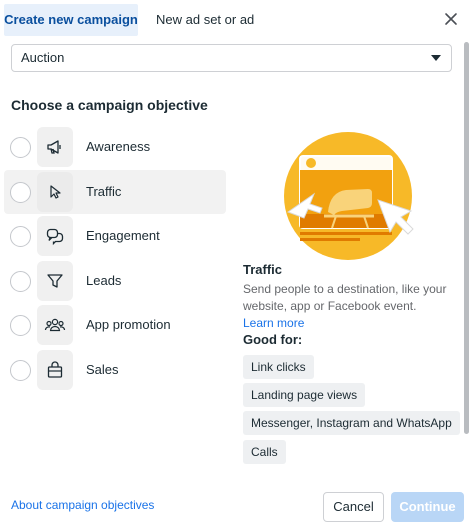  I want to click on good-for-chip: Landing page views, so click(304, 395).